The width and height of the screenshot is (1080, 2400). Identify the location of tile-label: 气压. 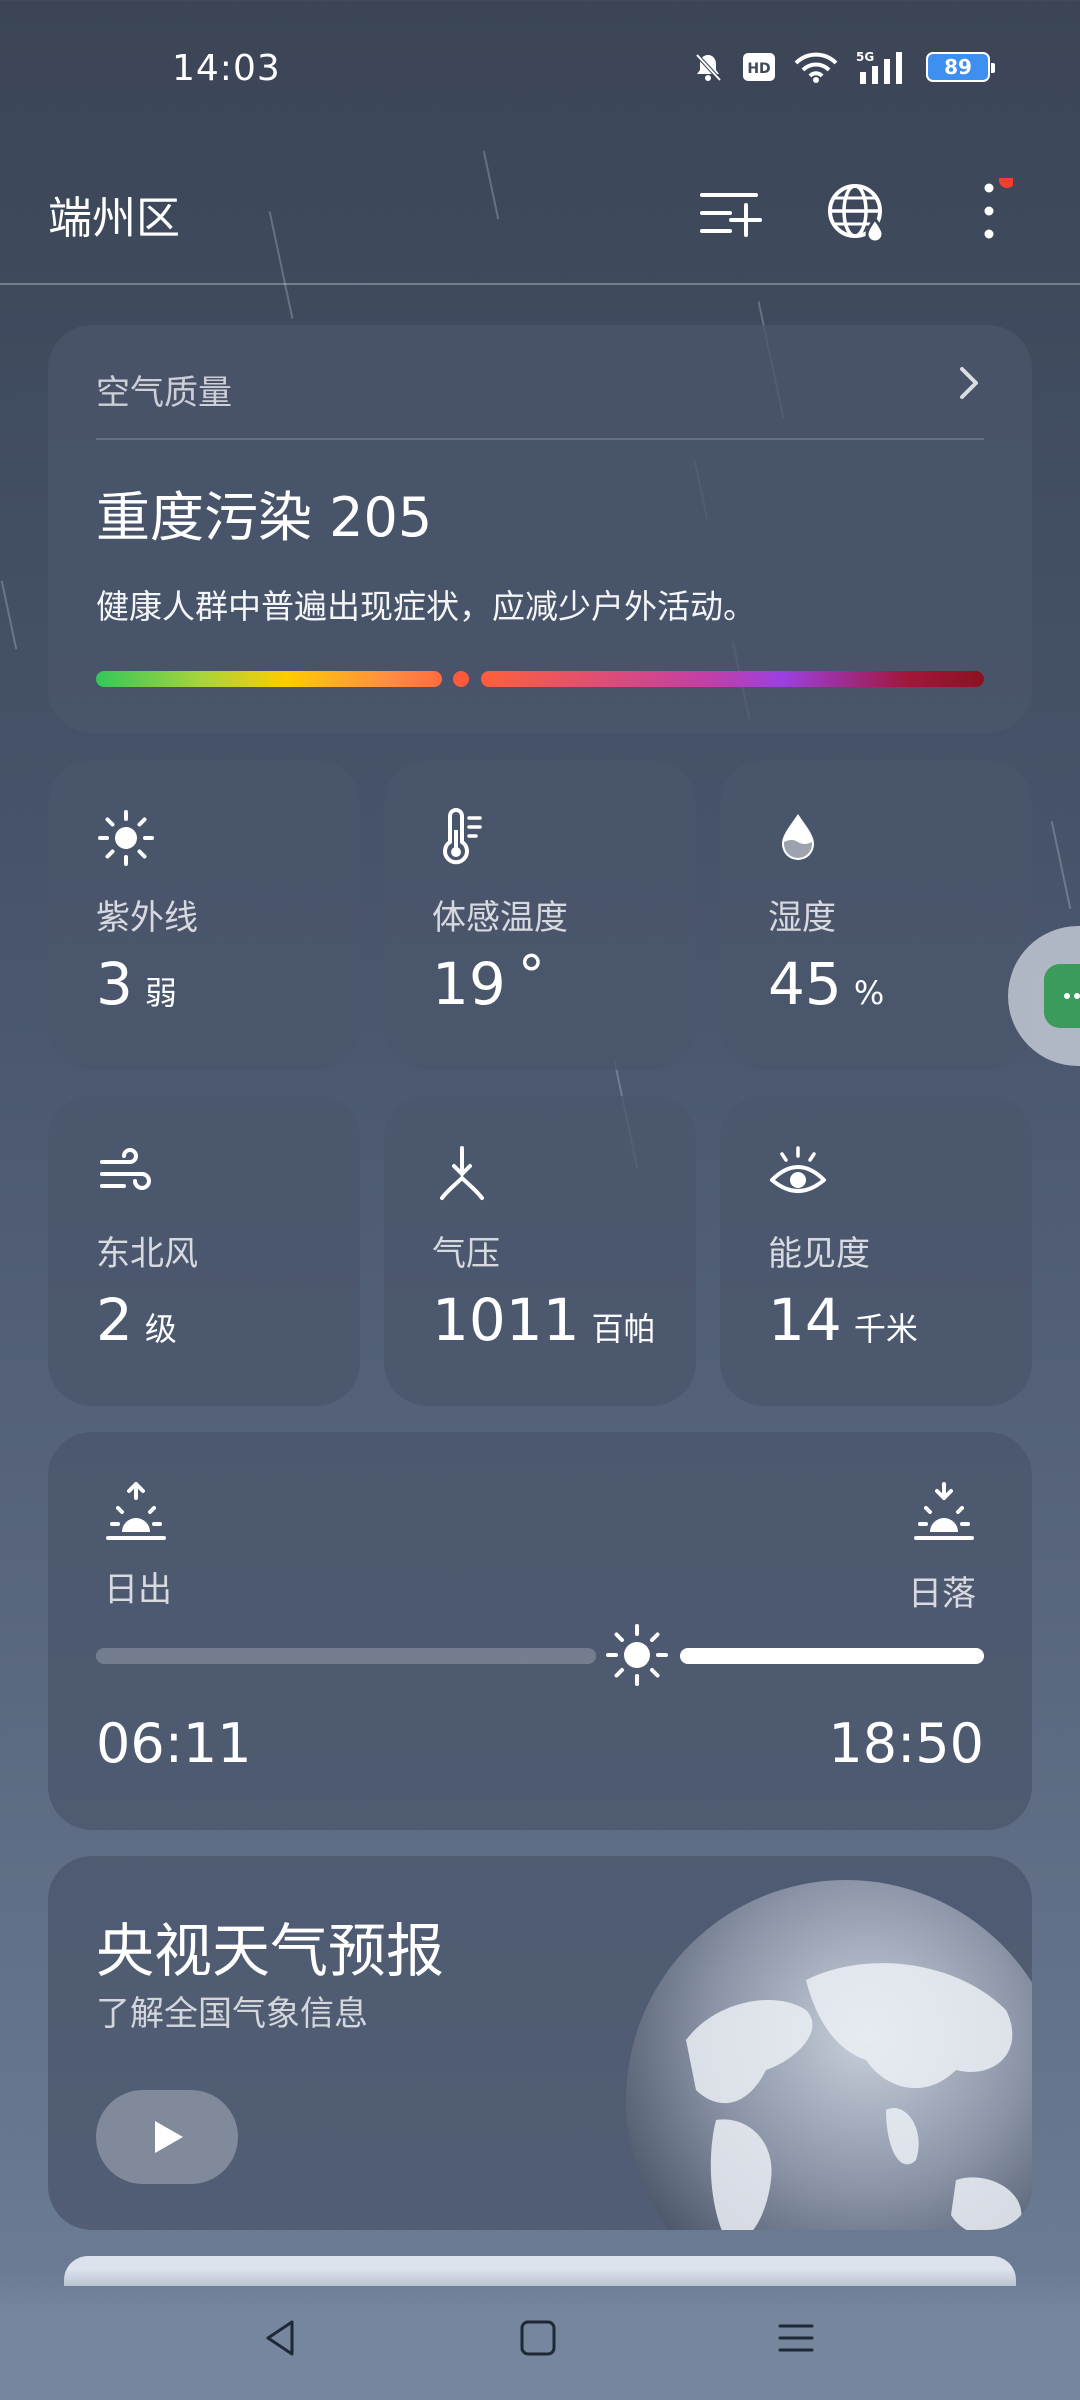
(466, 1254).